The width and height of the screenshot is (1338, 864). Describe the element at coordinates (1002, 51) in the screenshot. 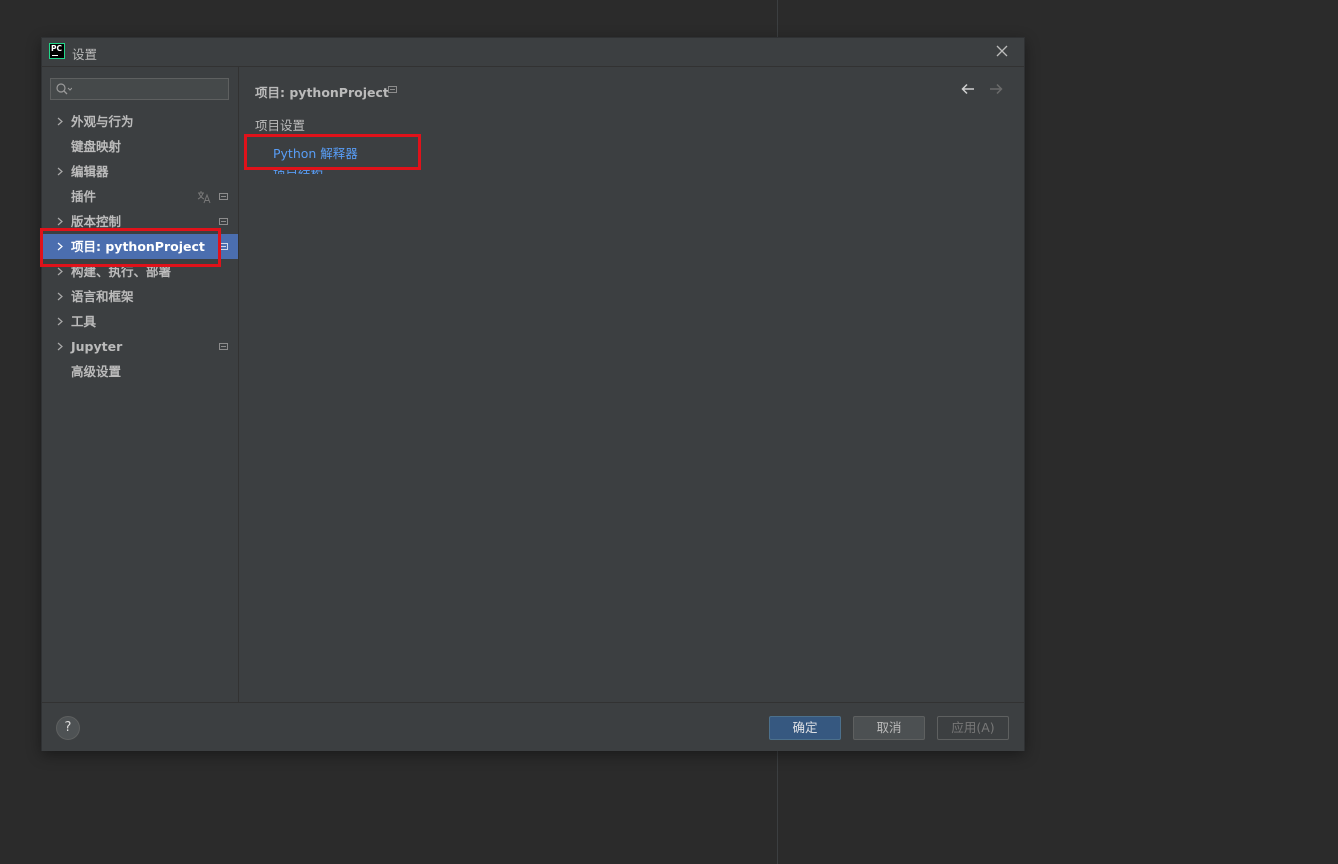

I see `close-icon` at that location.